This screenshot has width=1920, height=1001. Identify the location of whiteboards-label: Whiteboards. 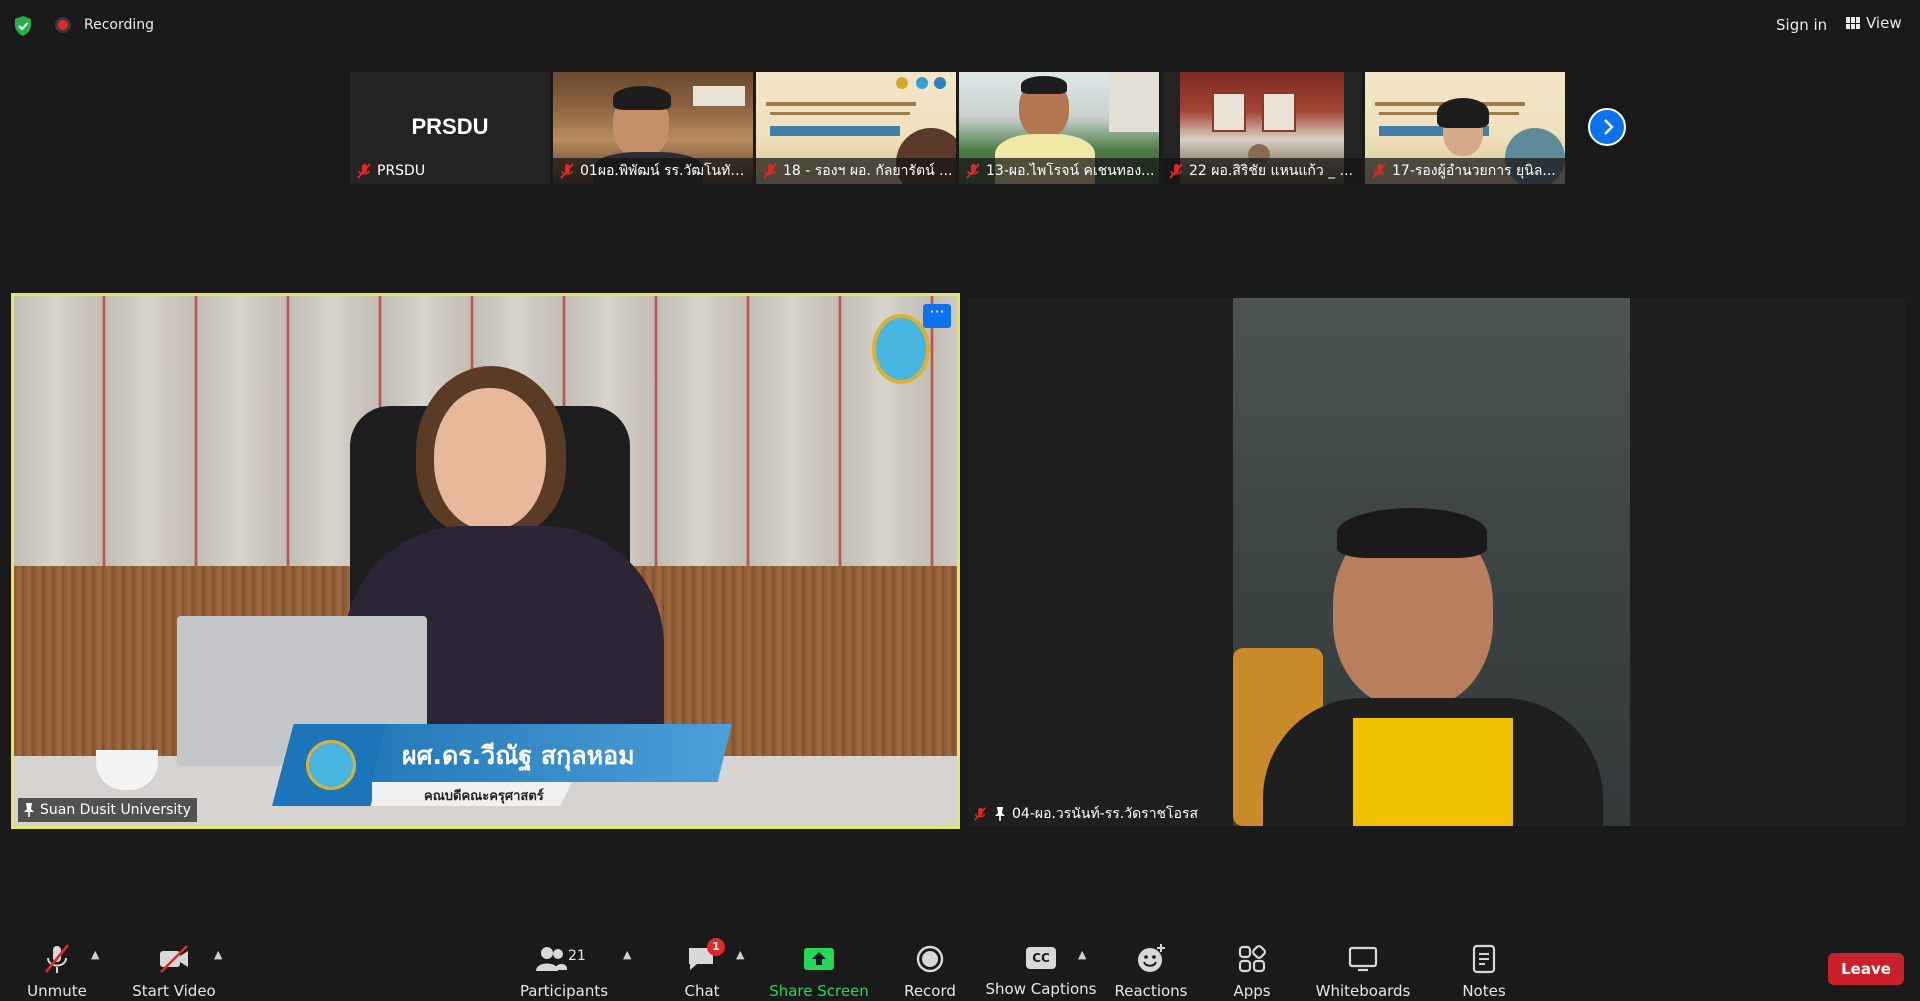
(1363, 991).